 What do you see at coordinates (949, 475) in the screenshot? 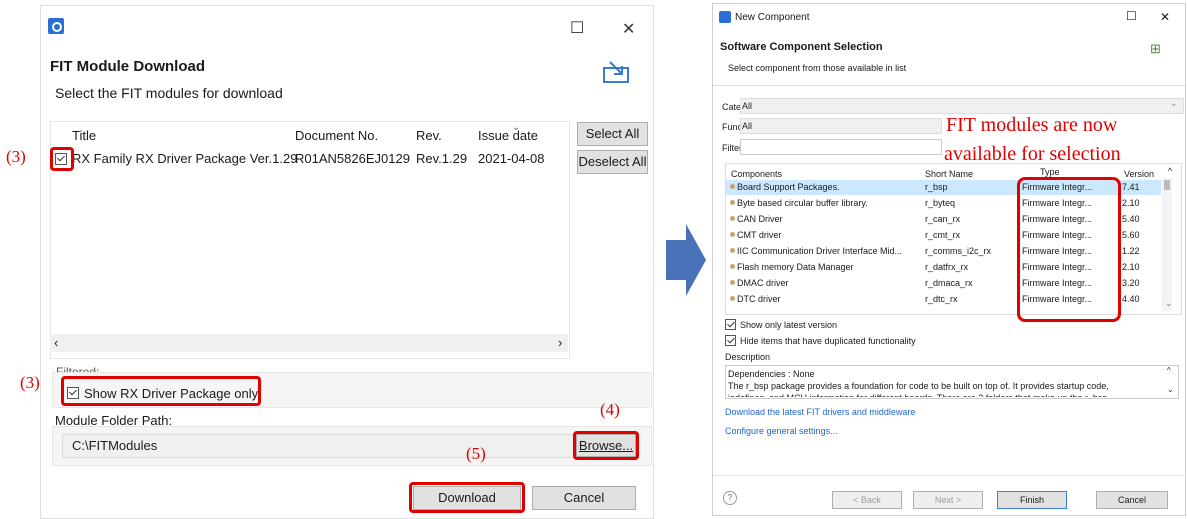
I see `footer-divider` at bounding box center [949, 475].